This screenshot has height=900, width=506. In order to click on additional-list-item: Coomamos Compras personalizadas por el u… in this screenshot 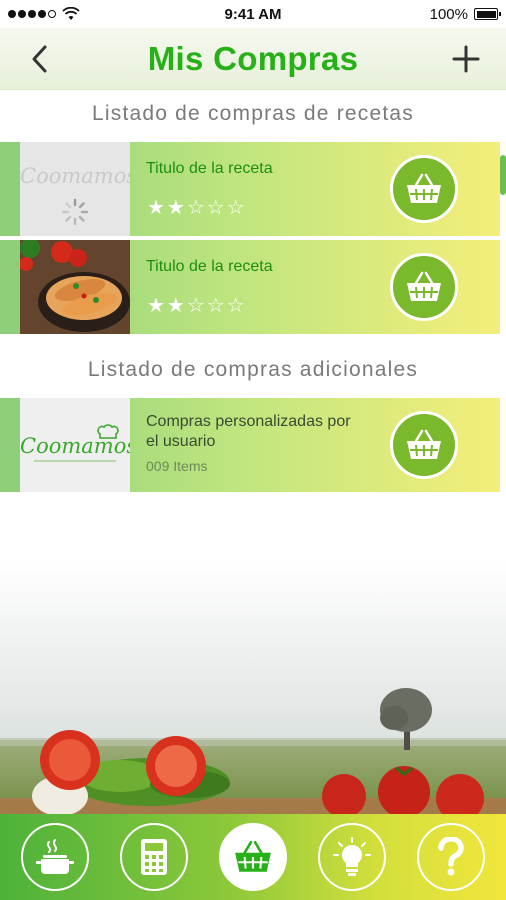, I will do `click(250, 445)`.